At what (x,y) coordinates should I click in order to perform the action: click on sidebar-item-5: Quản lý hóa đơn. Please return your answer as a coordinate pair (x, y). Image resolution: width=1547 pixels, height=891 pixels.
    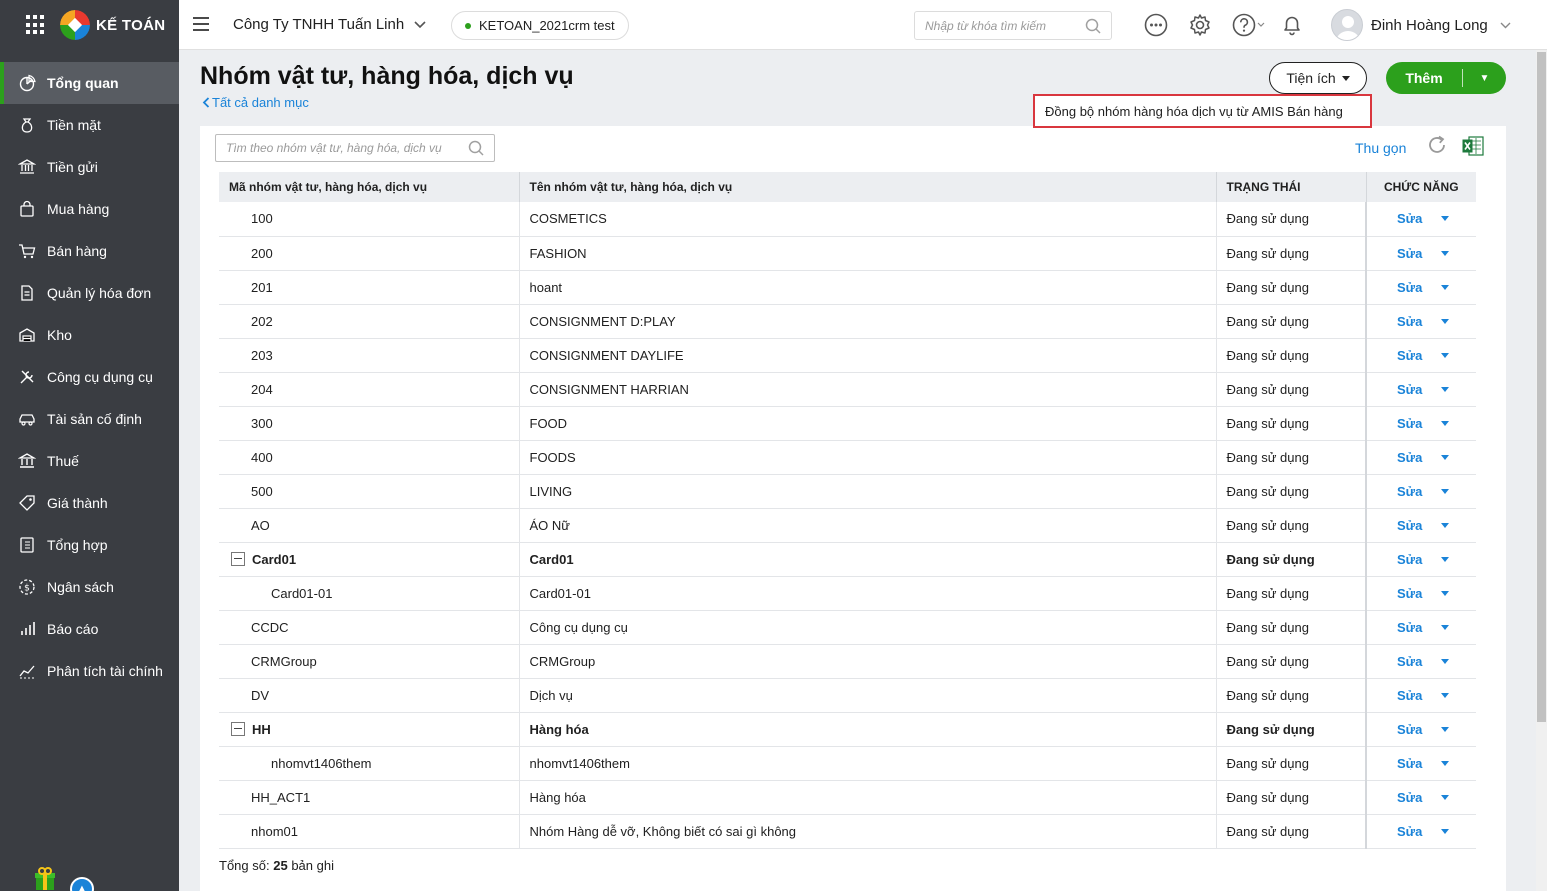
    Looking at the image, I should click on (89, 293).